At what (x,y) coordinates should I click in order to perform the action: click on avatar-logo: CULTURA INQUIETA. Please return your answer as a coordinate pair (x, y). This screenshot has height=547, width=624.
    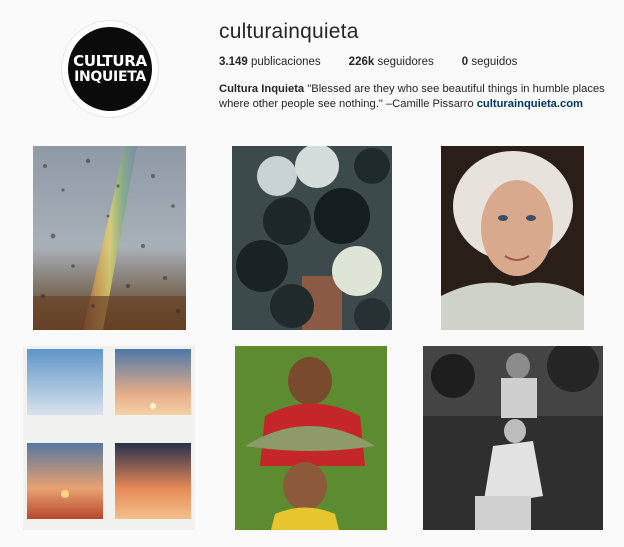
    Looking at the image, I should click on (110, 69).